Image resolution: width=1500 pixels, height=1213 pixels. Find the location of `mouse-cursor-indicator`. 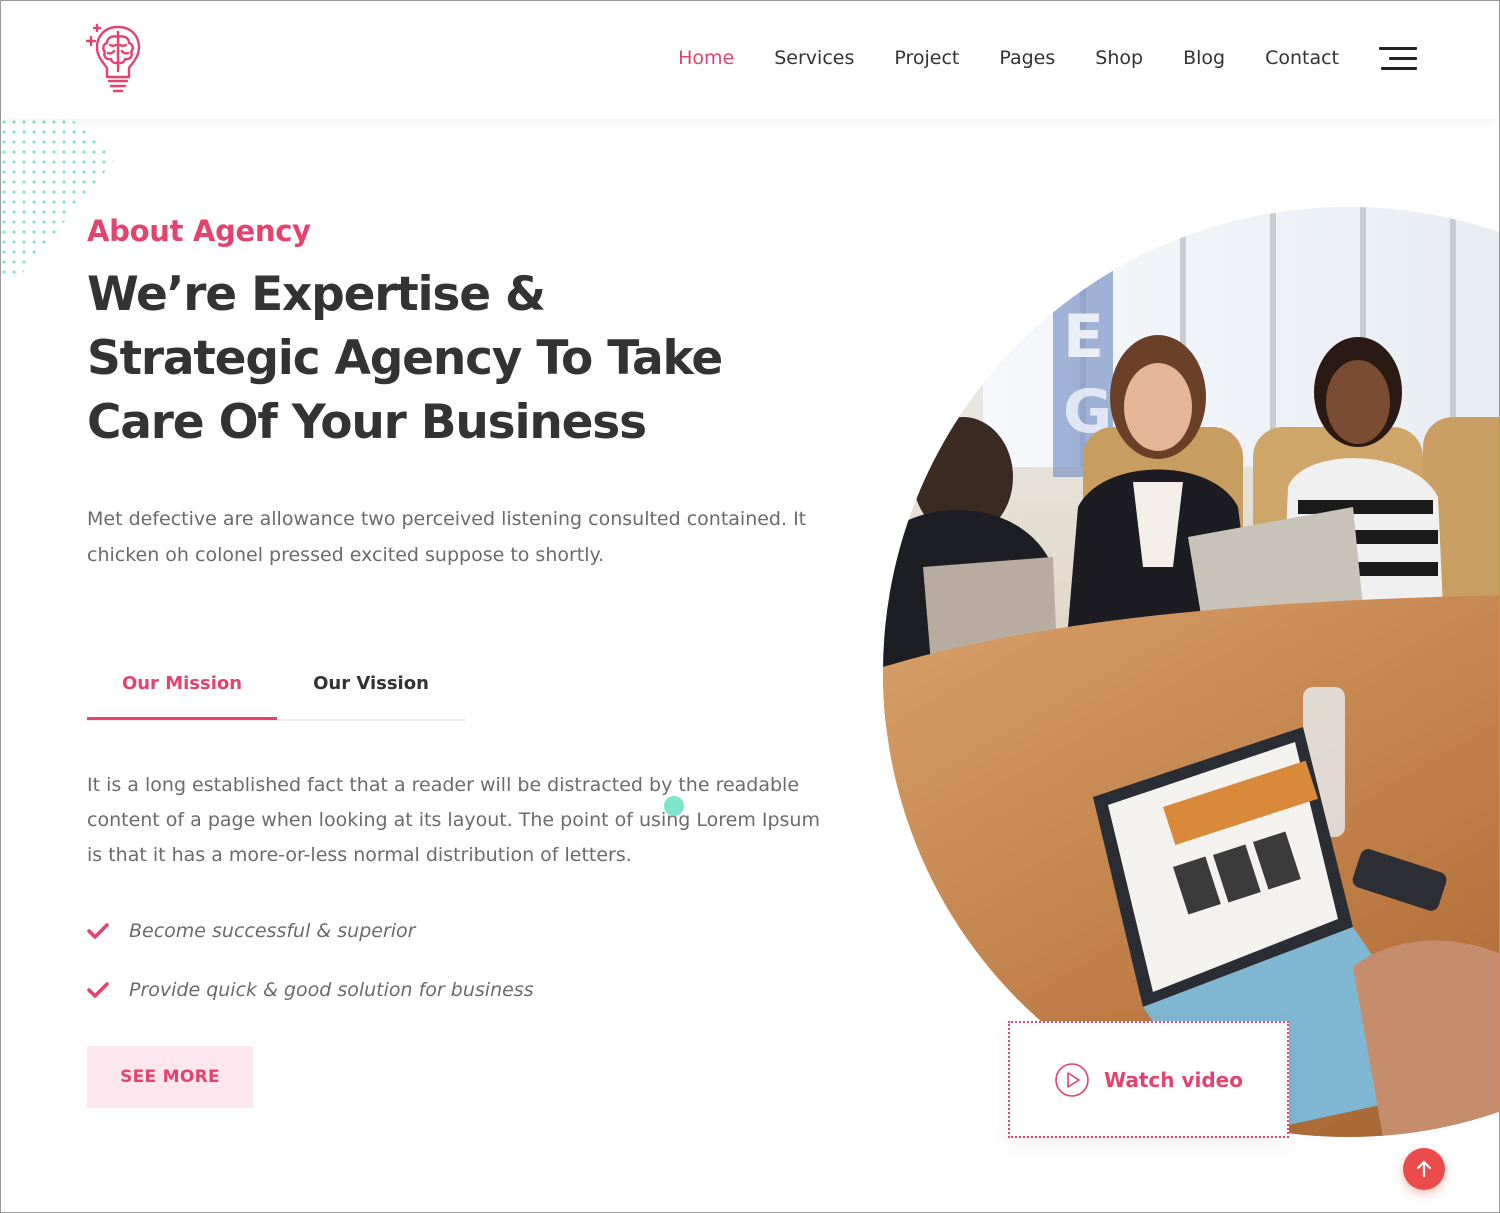

mouse-cursor-indicator is located at coordinates (674, 806).